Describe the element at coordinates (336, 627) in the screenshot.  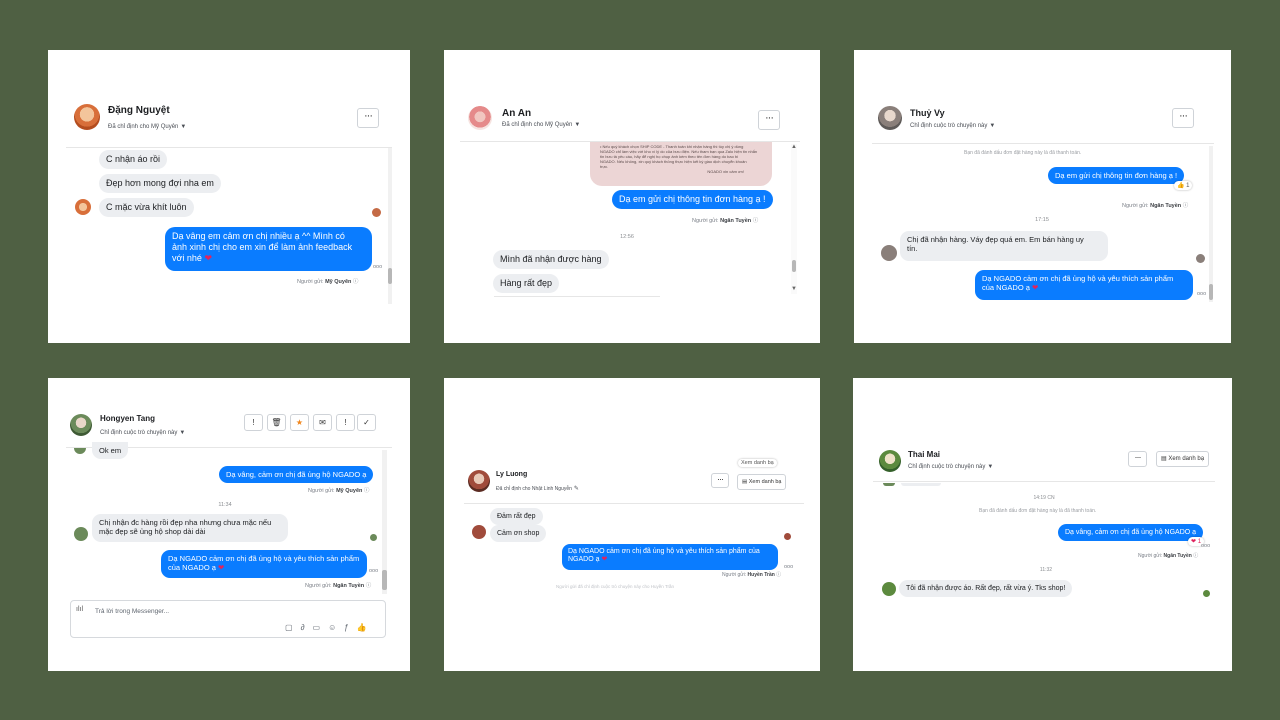
I see `emoji-icon: ☺` at that location.